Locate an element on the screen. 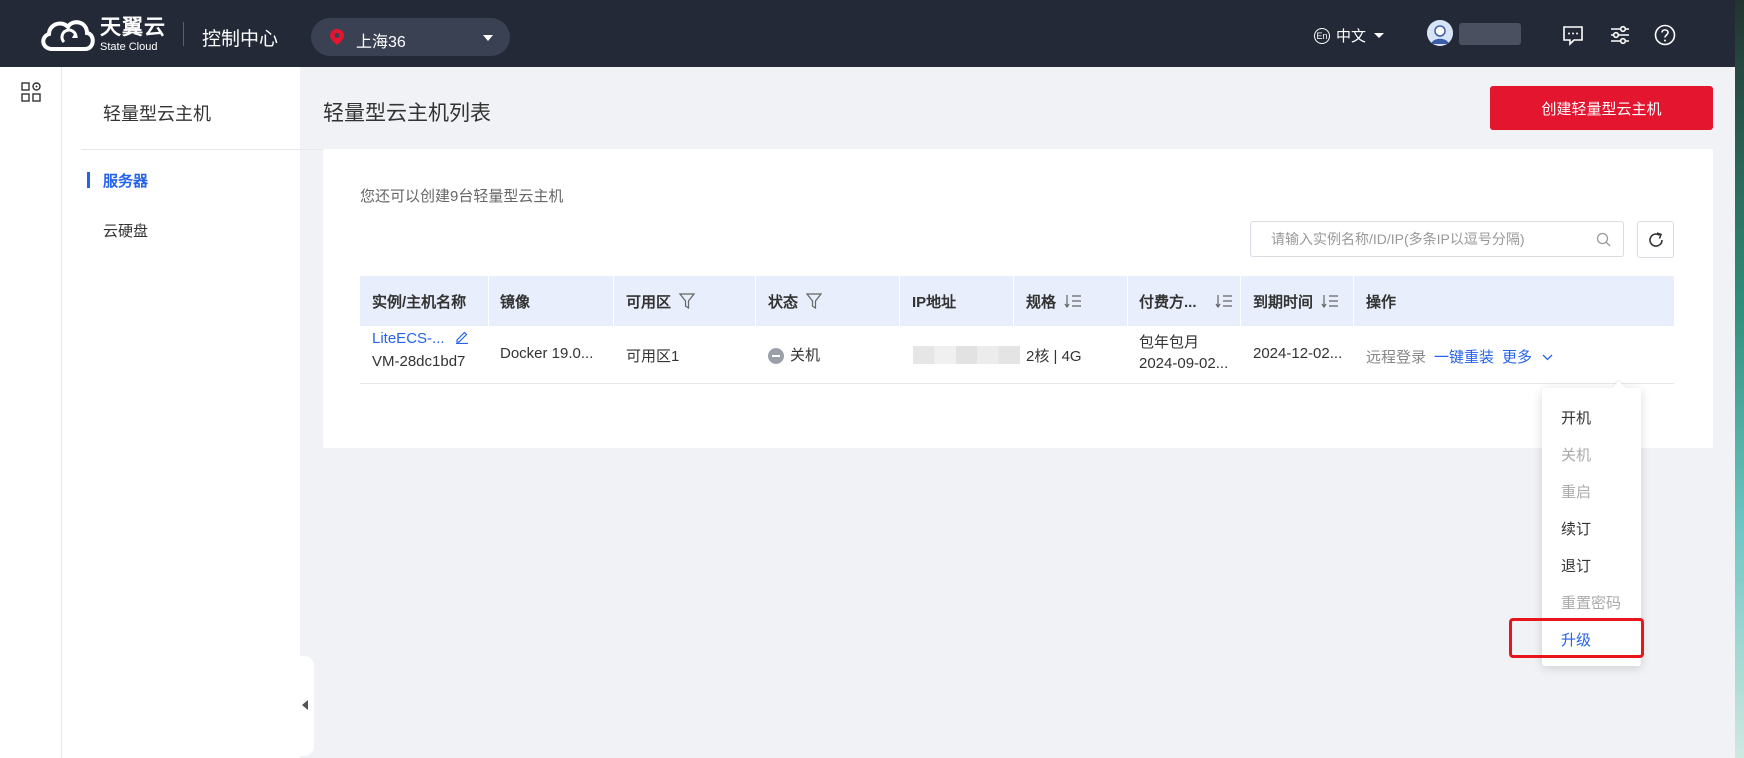 This screenshot has height=758, width=1744. caret-left-icon is located at coordinates (305, 705).